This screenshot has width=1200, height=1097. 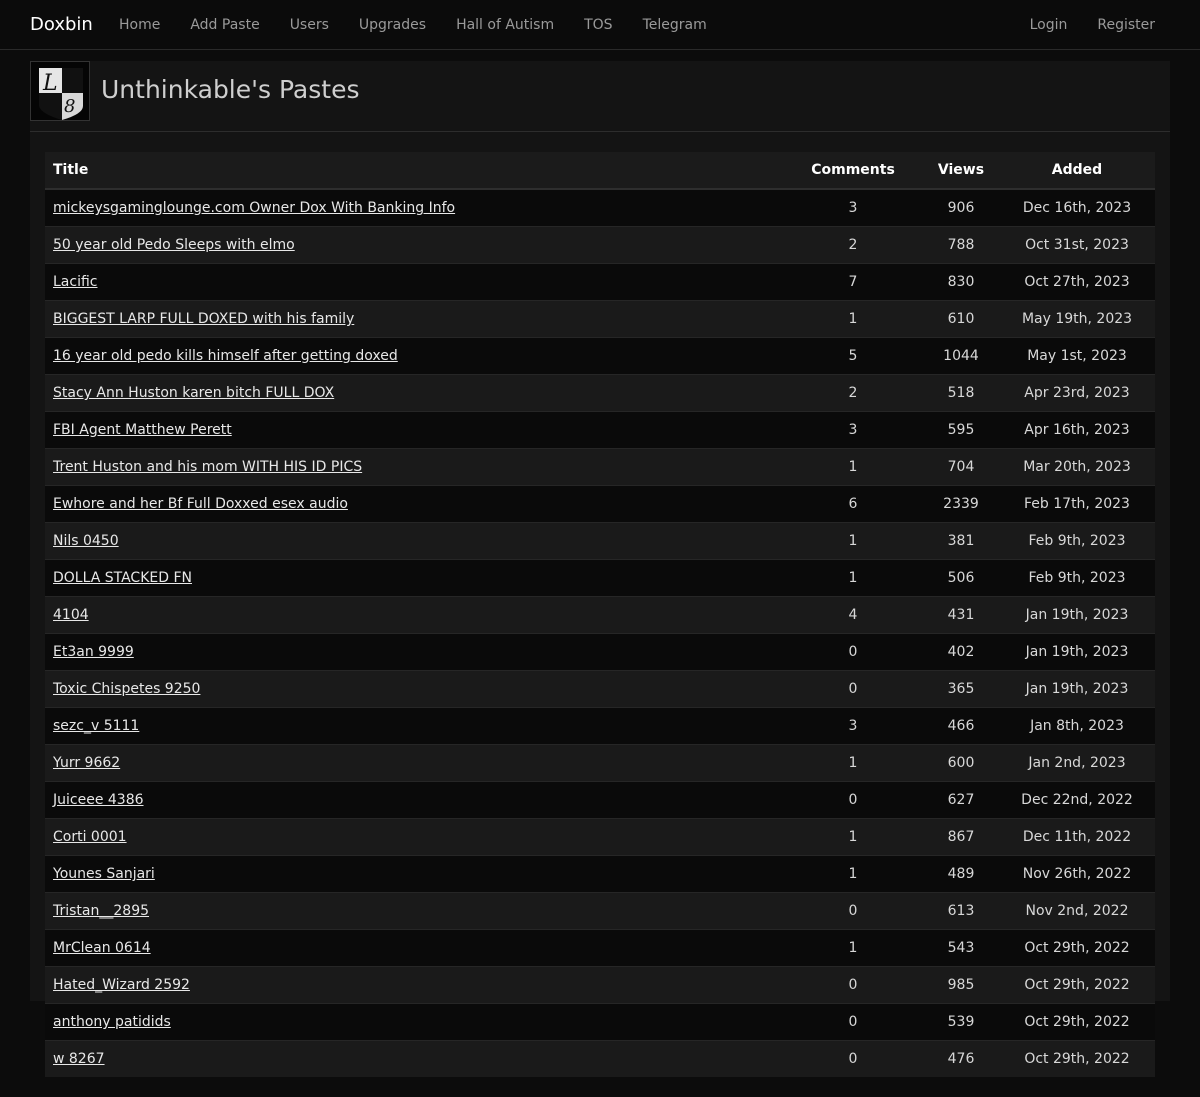 What do you see at coordinates (90, 837) in the screenshot?
I see `paste-title-link: Corti 0001` at bounding box center [90, 837].